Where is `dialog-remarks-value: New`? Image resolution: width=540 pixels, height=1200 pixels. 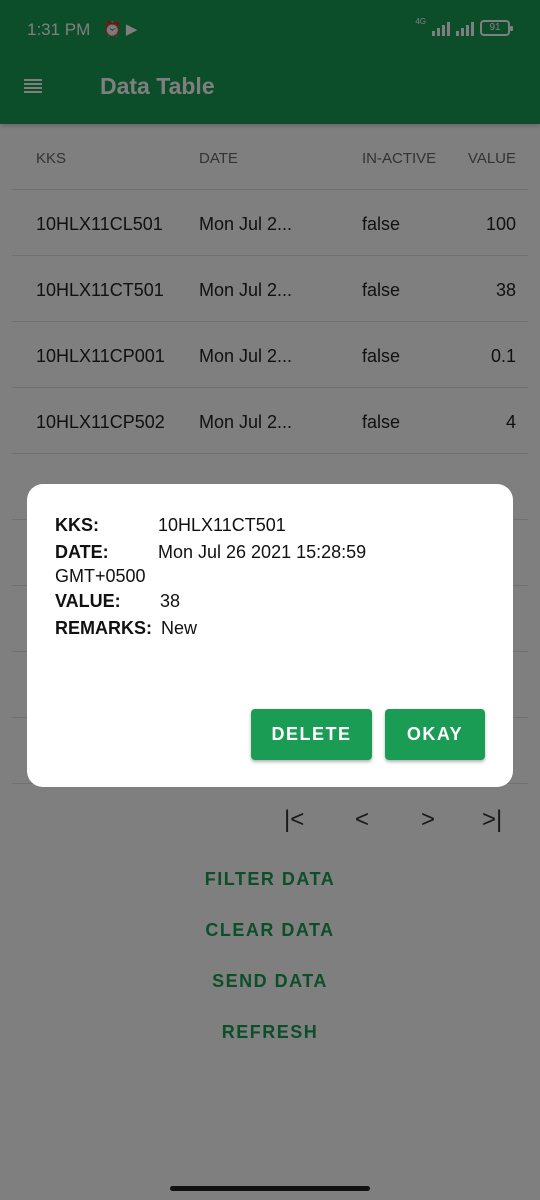 dialog-remarks-value: New is located at coordinates (179, 628).